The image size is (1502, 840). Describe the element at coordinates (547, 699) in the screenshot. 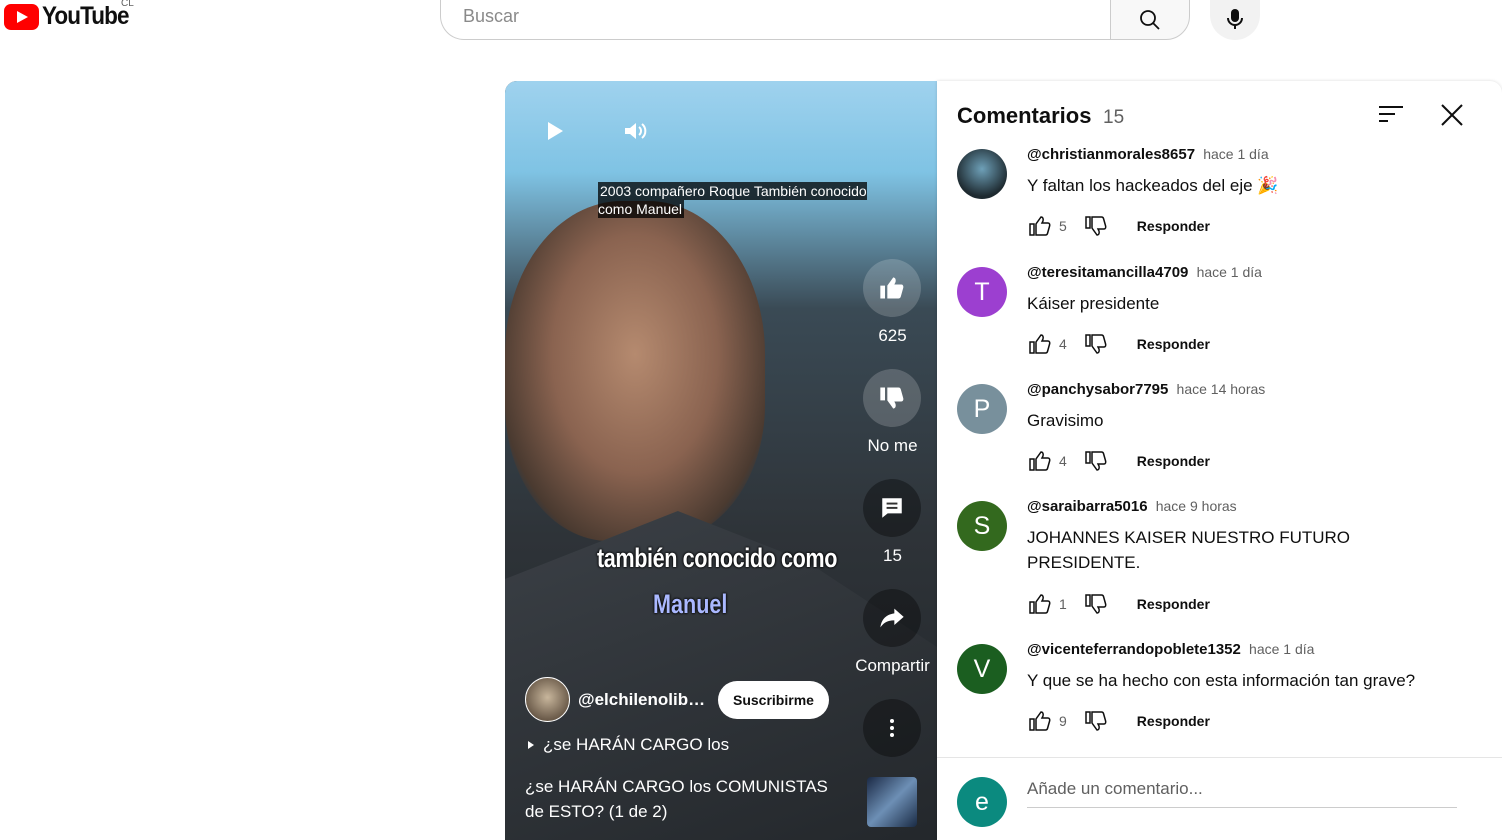

I see `channel-avatar` at that location.